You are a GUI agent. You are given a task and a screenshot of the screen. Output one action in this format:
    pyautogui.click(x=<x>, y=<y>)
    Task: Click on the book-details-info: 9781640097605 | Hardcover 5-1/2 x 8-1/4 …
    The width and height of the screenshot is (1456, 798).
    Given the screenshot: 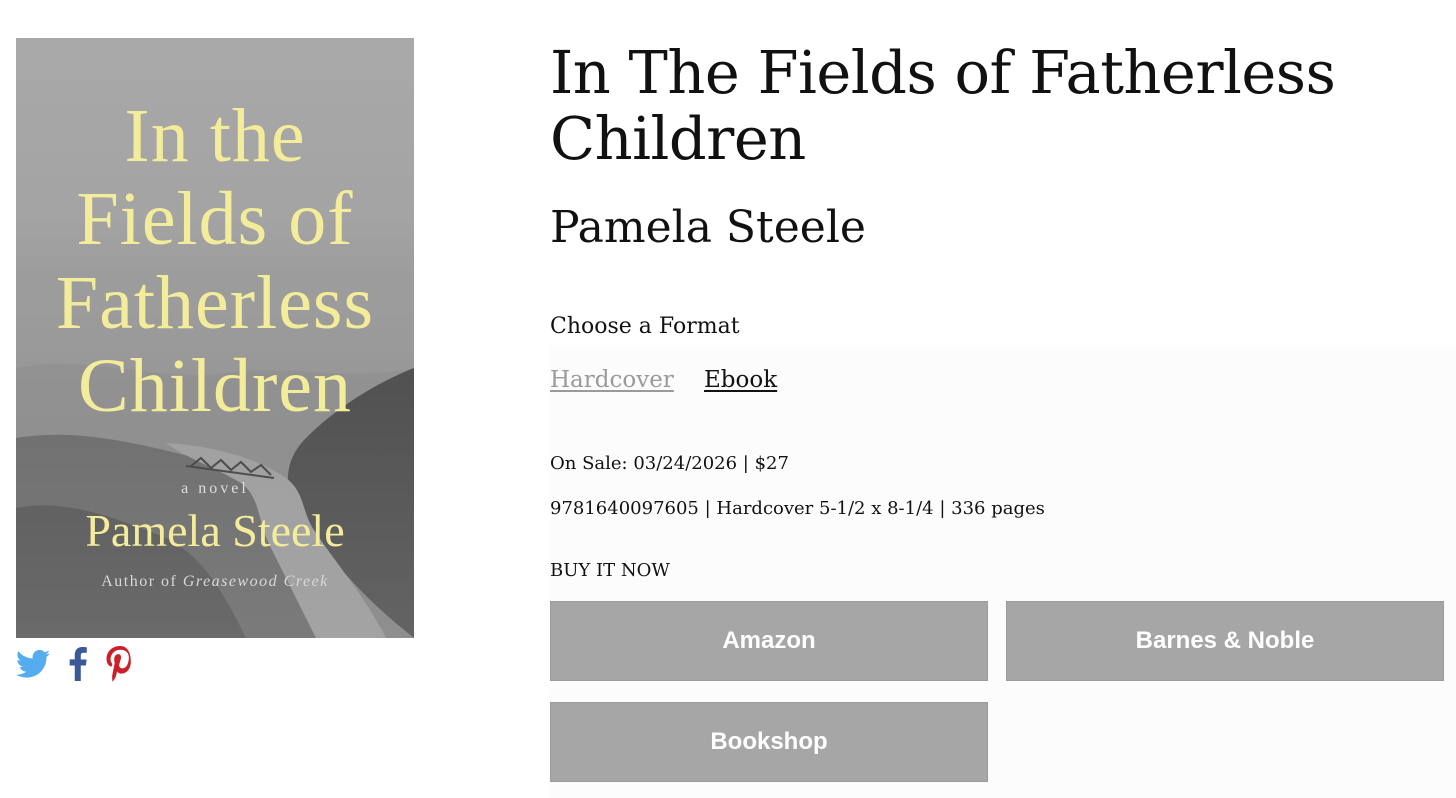 What is the action you would take?
    pyautogui.click(x=797, y=508)
    